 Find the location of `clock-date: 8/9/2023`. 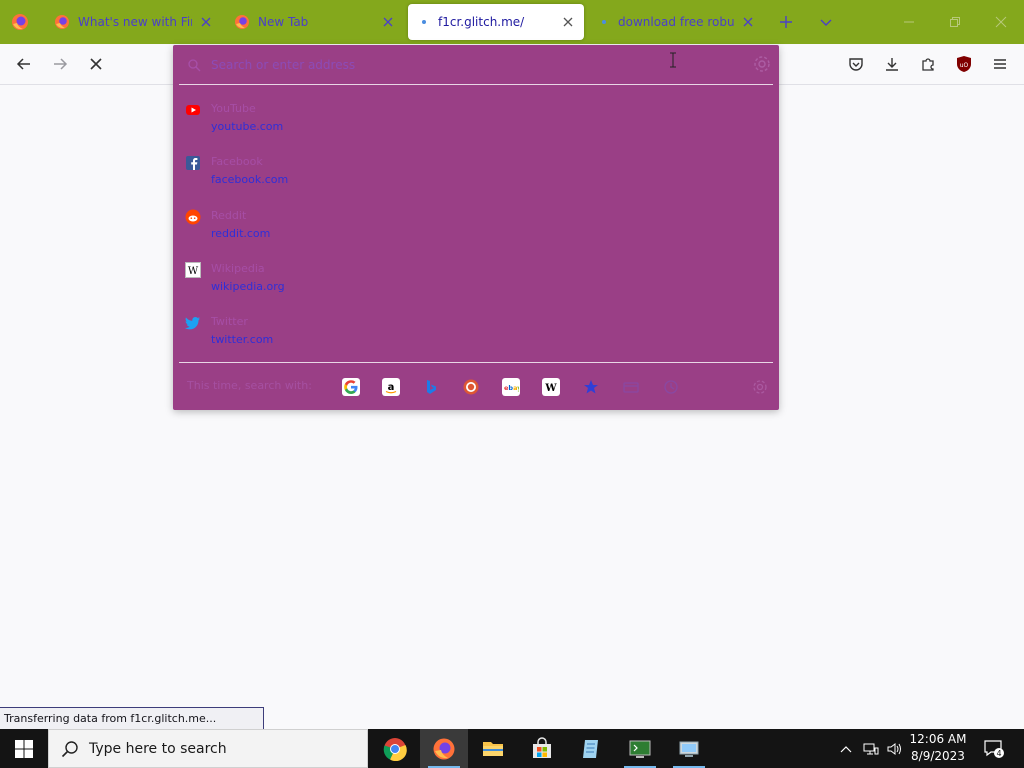

clock-date: 8/9/2023 is located at coordinates (938, 756).